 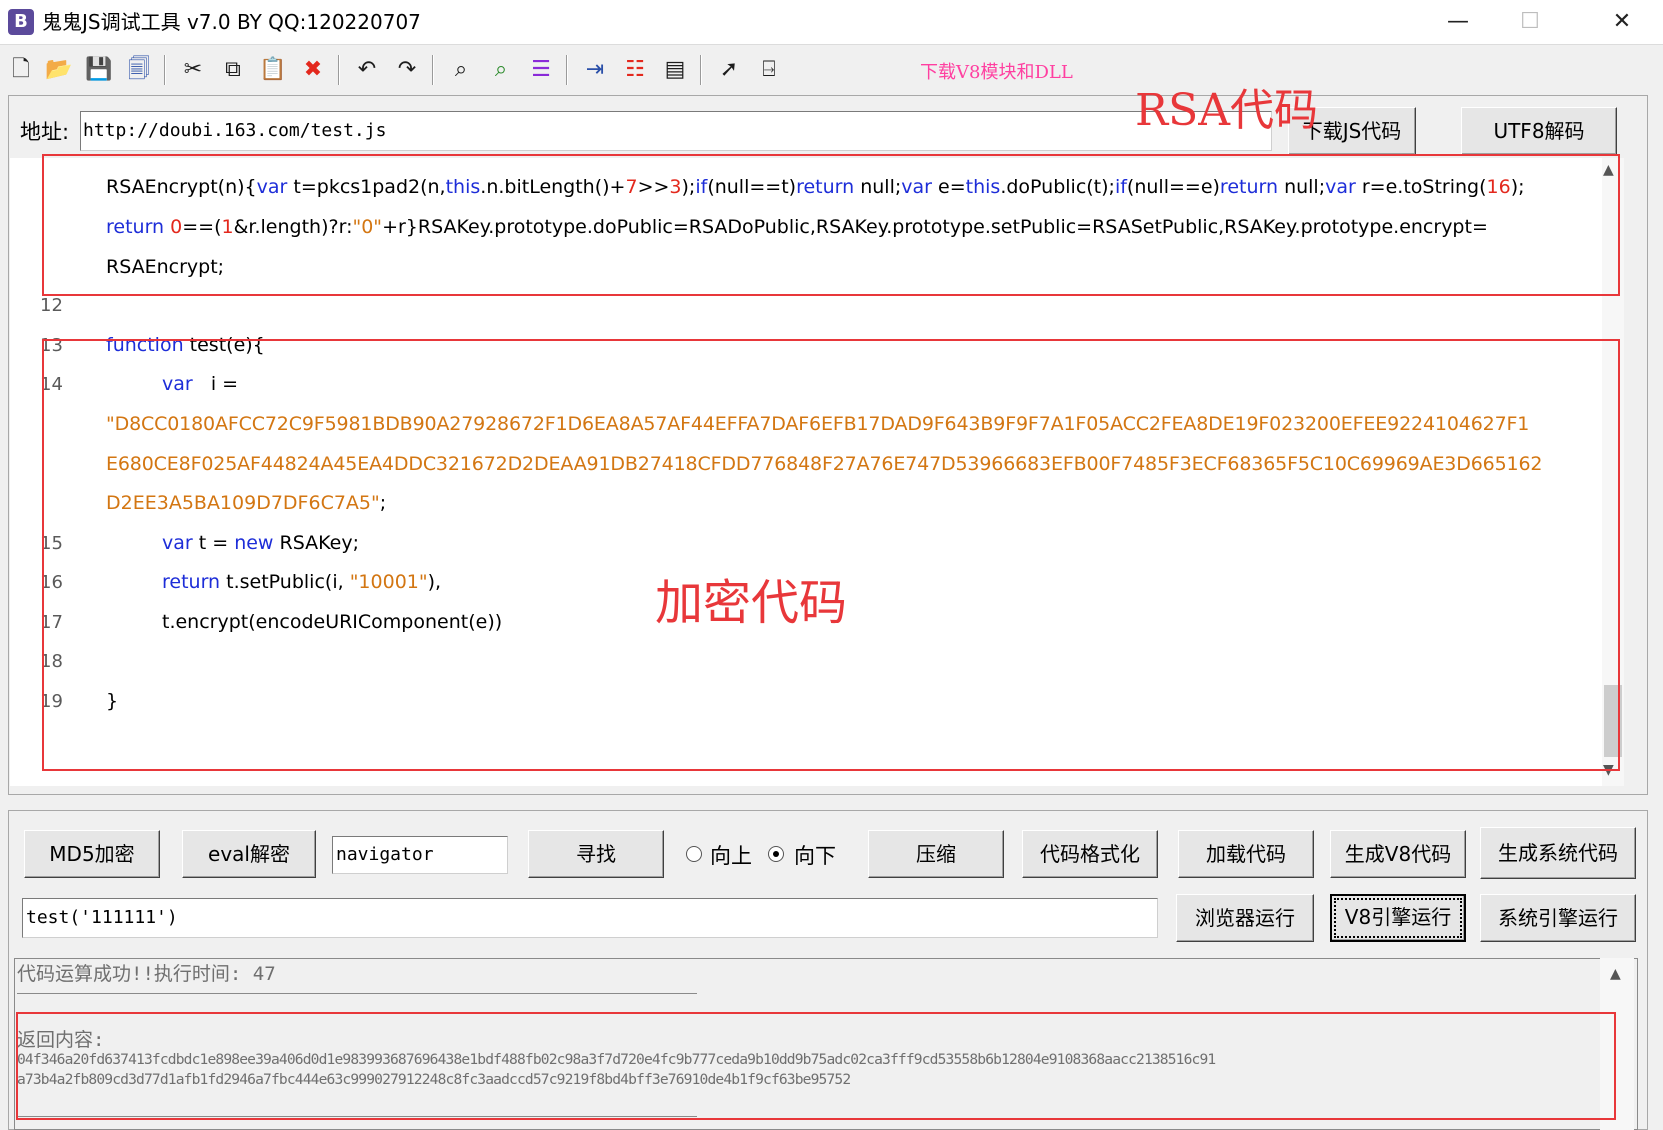 I want to click on generate-v8-code-button: 生成V8代码, so click(x=1398, y=854).